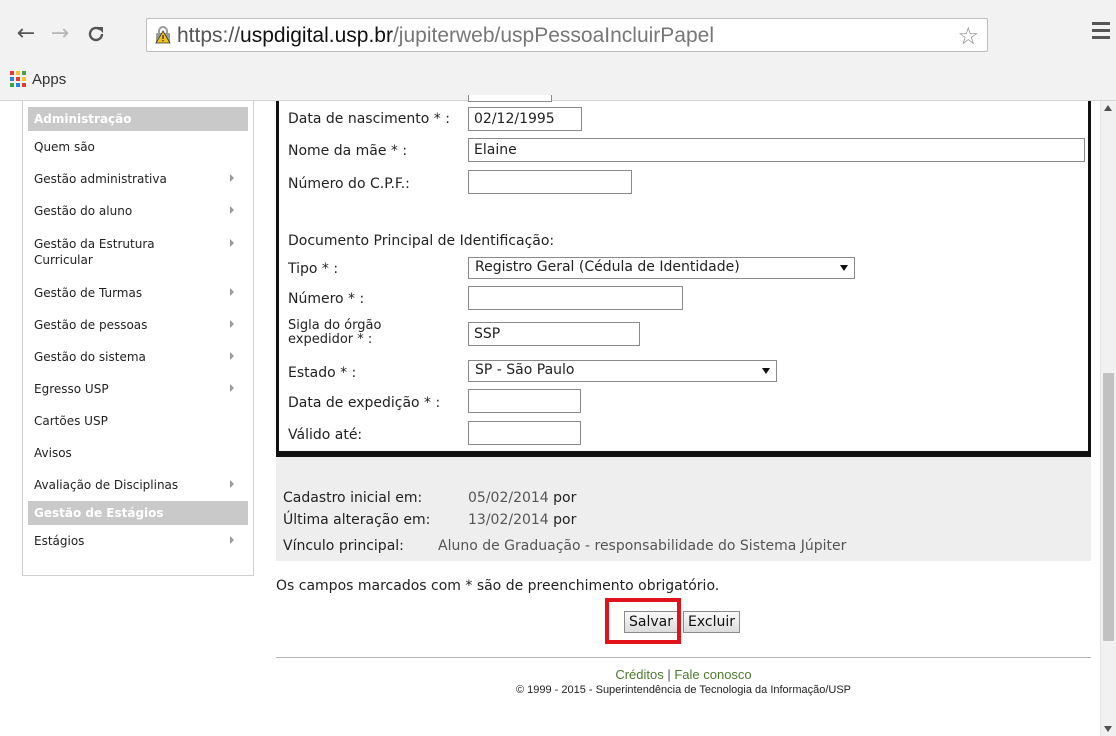 The height and width of the screenshot is (736, 1116). I want to click on back-arrow-icon: ←, so click(26, 34).